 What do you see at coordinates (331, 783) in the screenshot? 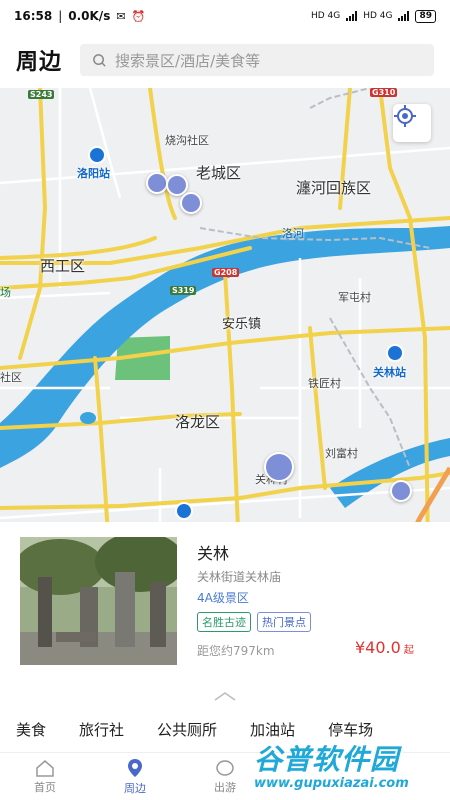
I see `watermark-url: www.gupuxiazai.com` at bounding box center [331, 783].